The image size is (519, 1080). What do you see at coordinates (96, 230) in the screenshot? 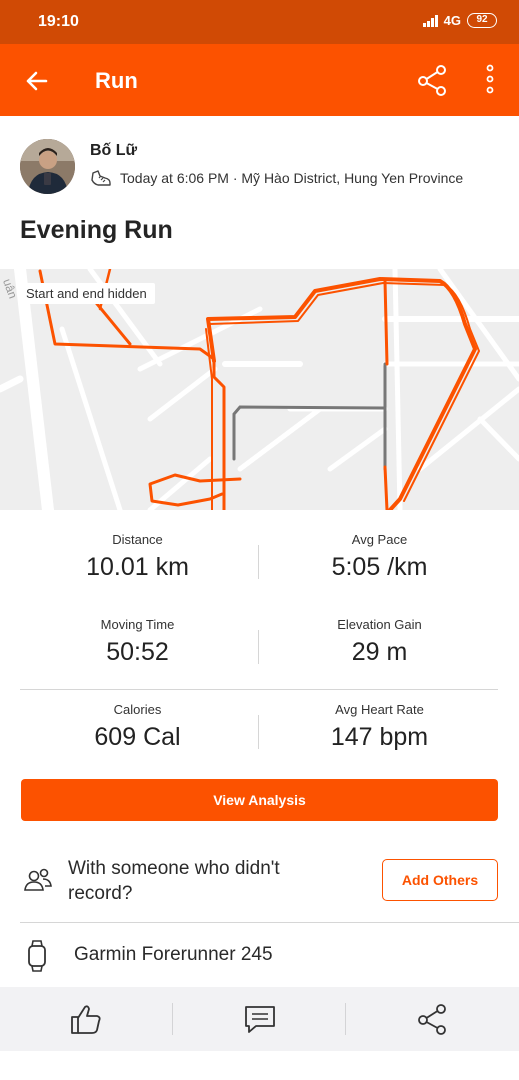
I see `activity-title: Evening Run` at bounding box center [96, 230].